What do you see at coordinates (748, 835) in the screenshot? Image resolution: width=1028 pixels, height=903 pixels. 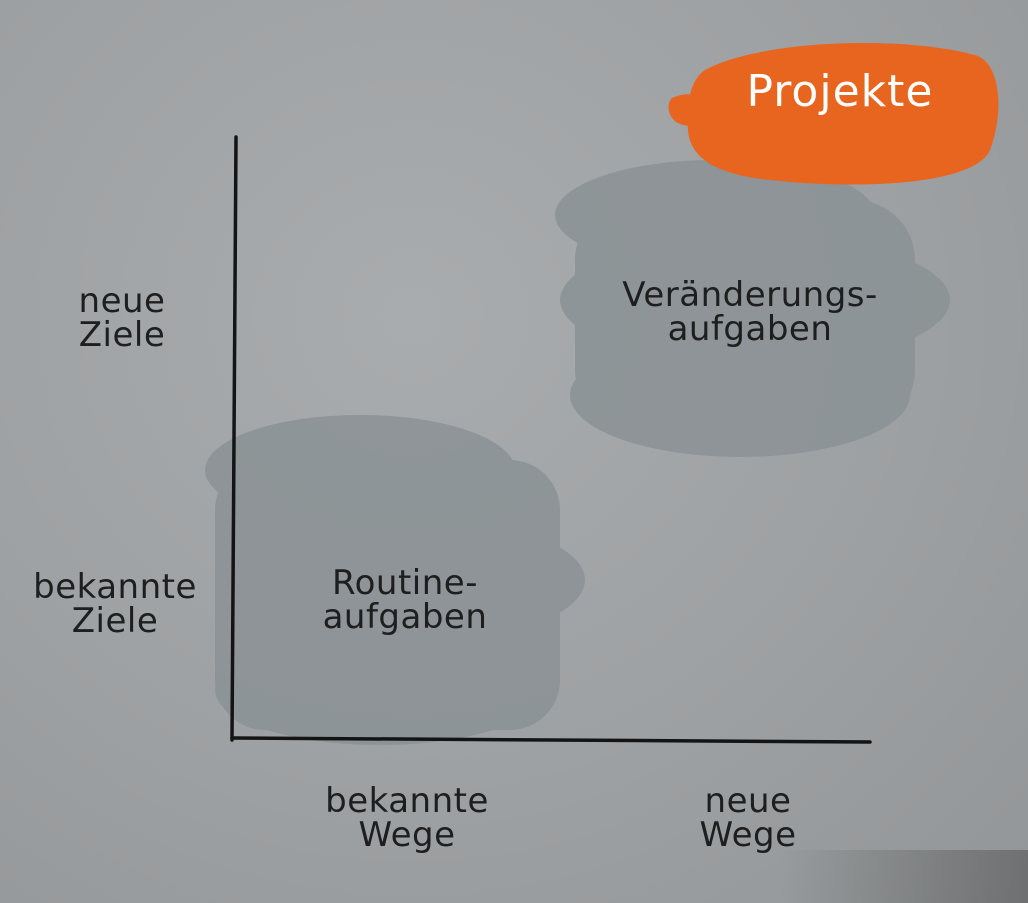 I see `x-label-new-ways-line2: Wege` at bounding box center [748, 835].